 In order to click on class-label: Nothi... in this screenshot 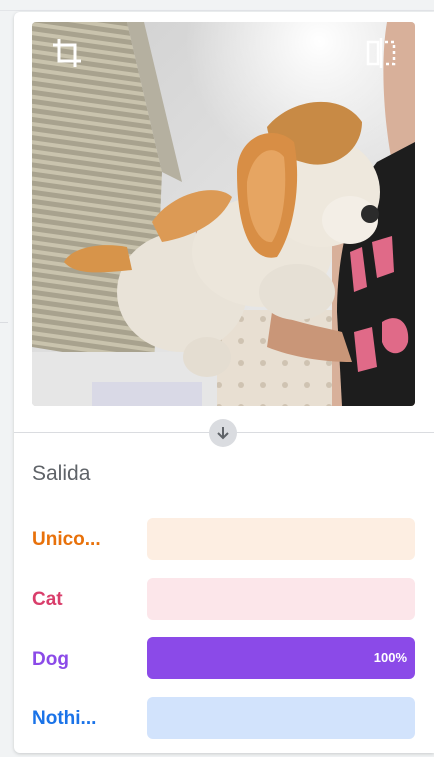, I will do `click(64, 718)`.